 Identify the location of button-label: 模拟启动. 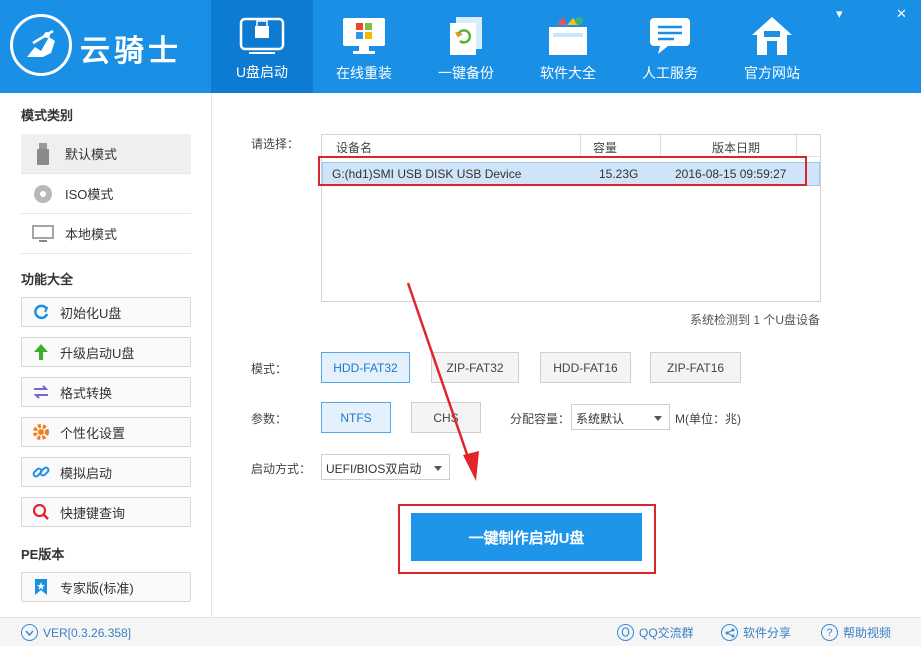
(86, 473).